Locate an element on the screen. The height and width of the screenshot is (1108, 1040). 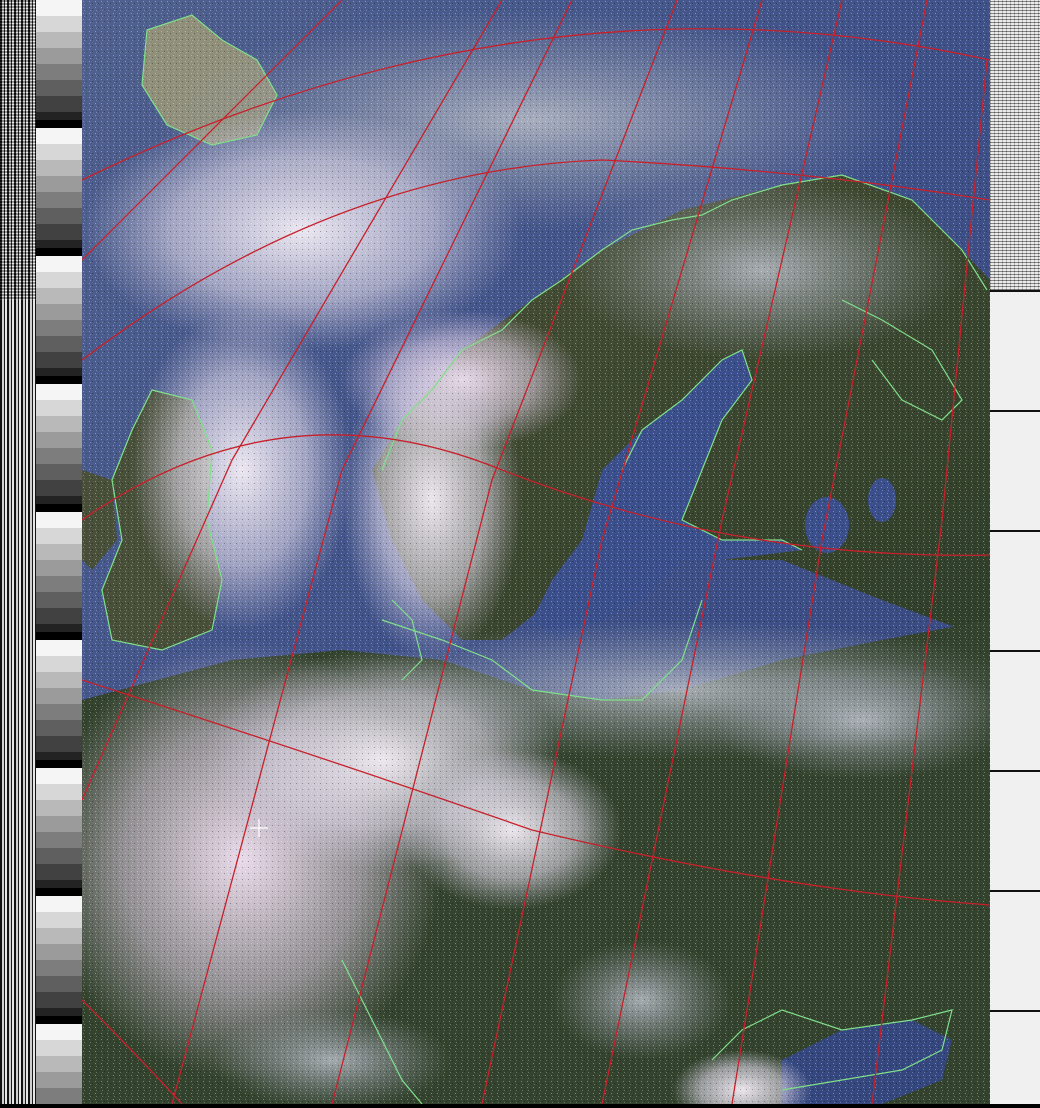
telemetry-strip-right is located at coordinates (1015, 552).